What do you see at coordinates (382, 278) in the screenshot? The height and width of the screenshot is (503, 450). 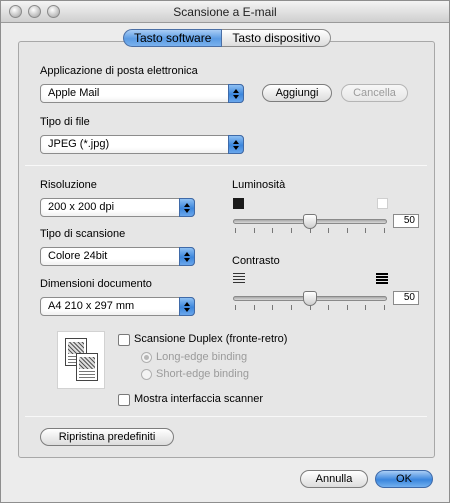 I see `high-contrast-icon` at bounding box center [382, 278].